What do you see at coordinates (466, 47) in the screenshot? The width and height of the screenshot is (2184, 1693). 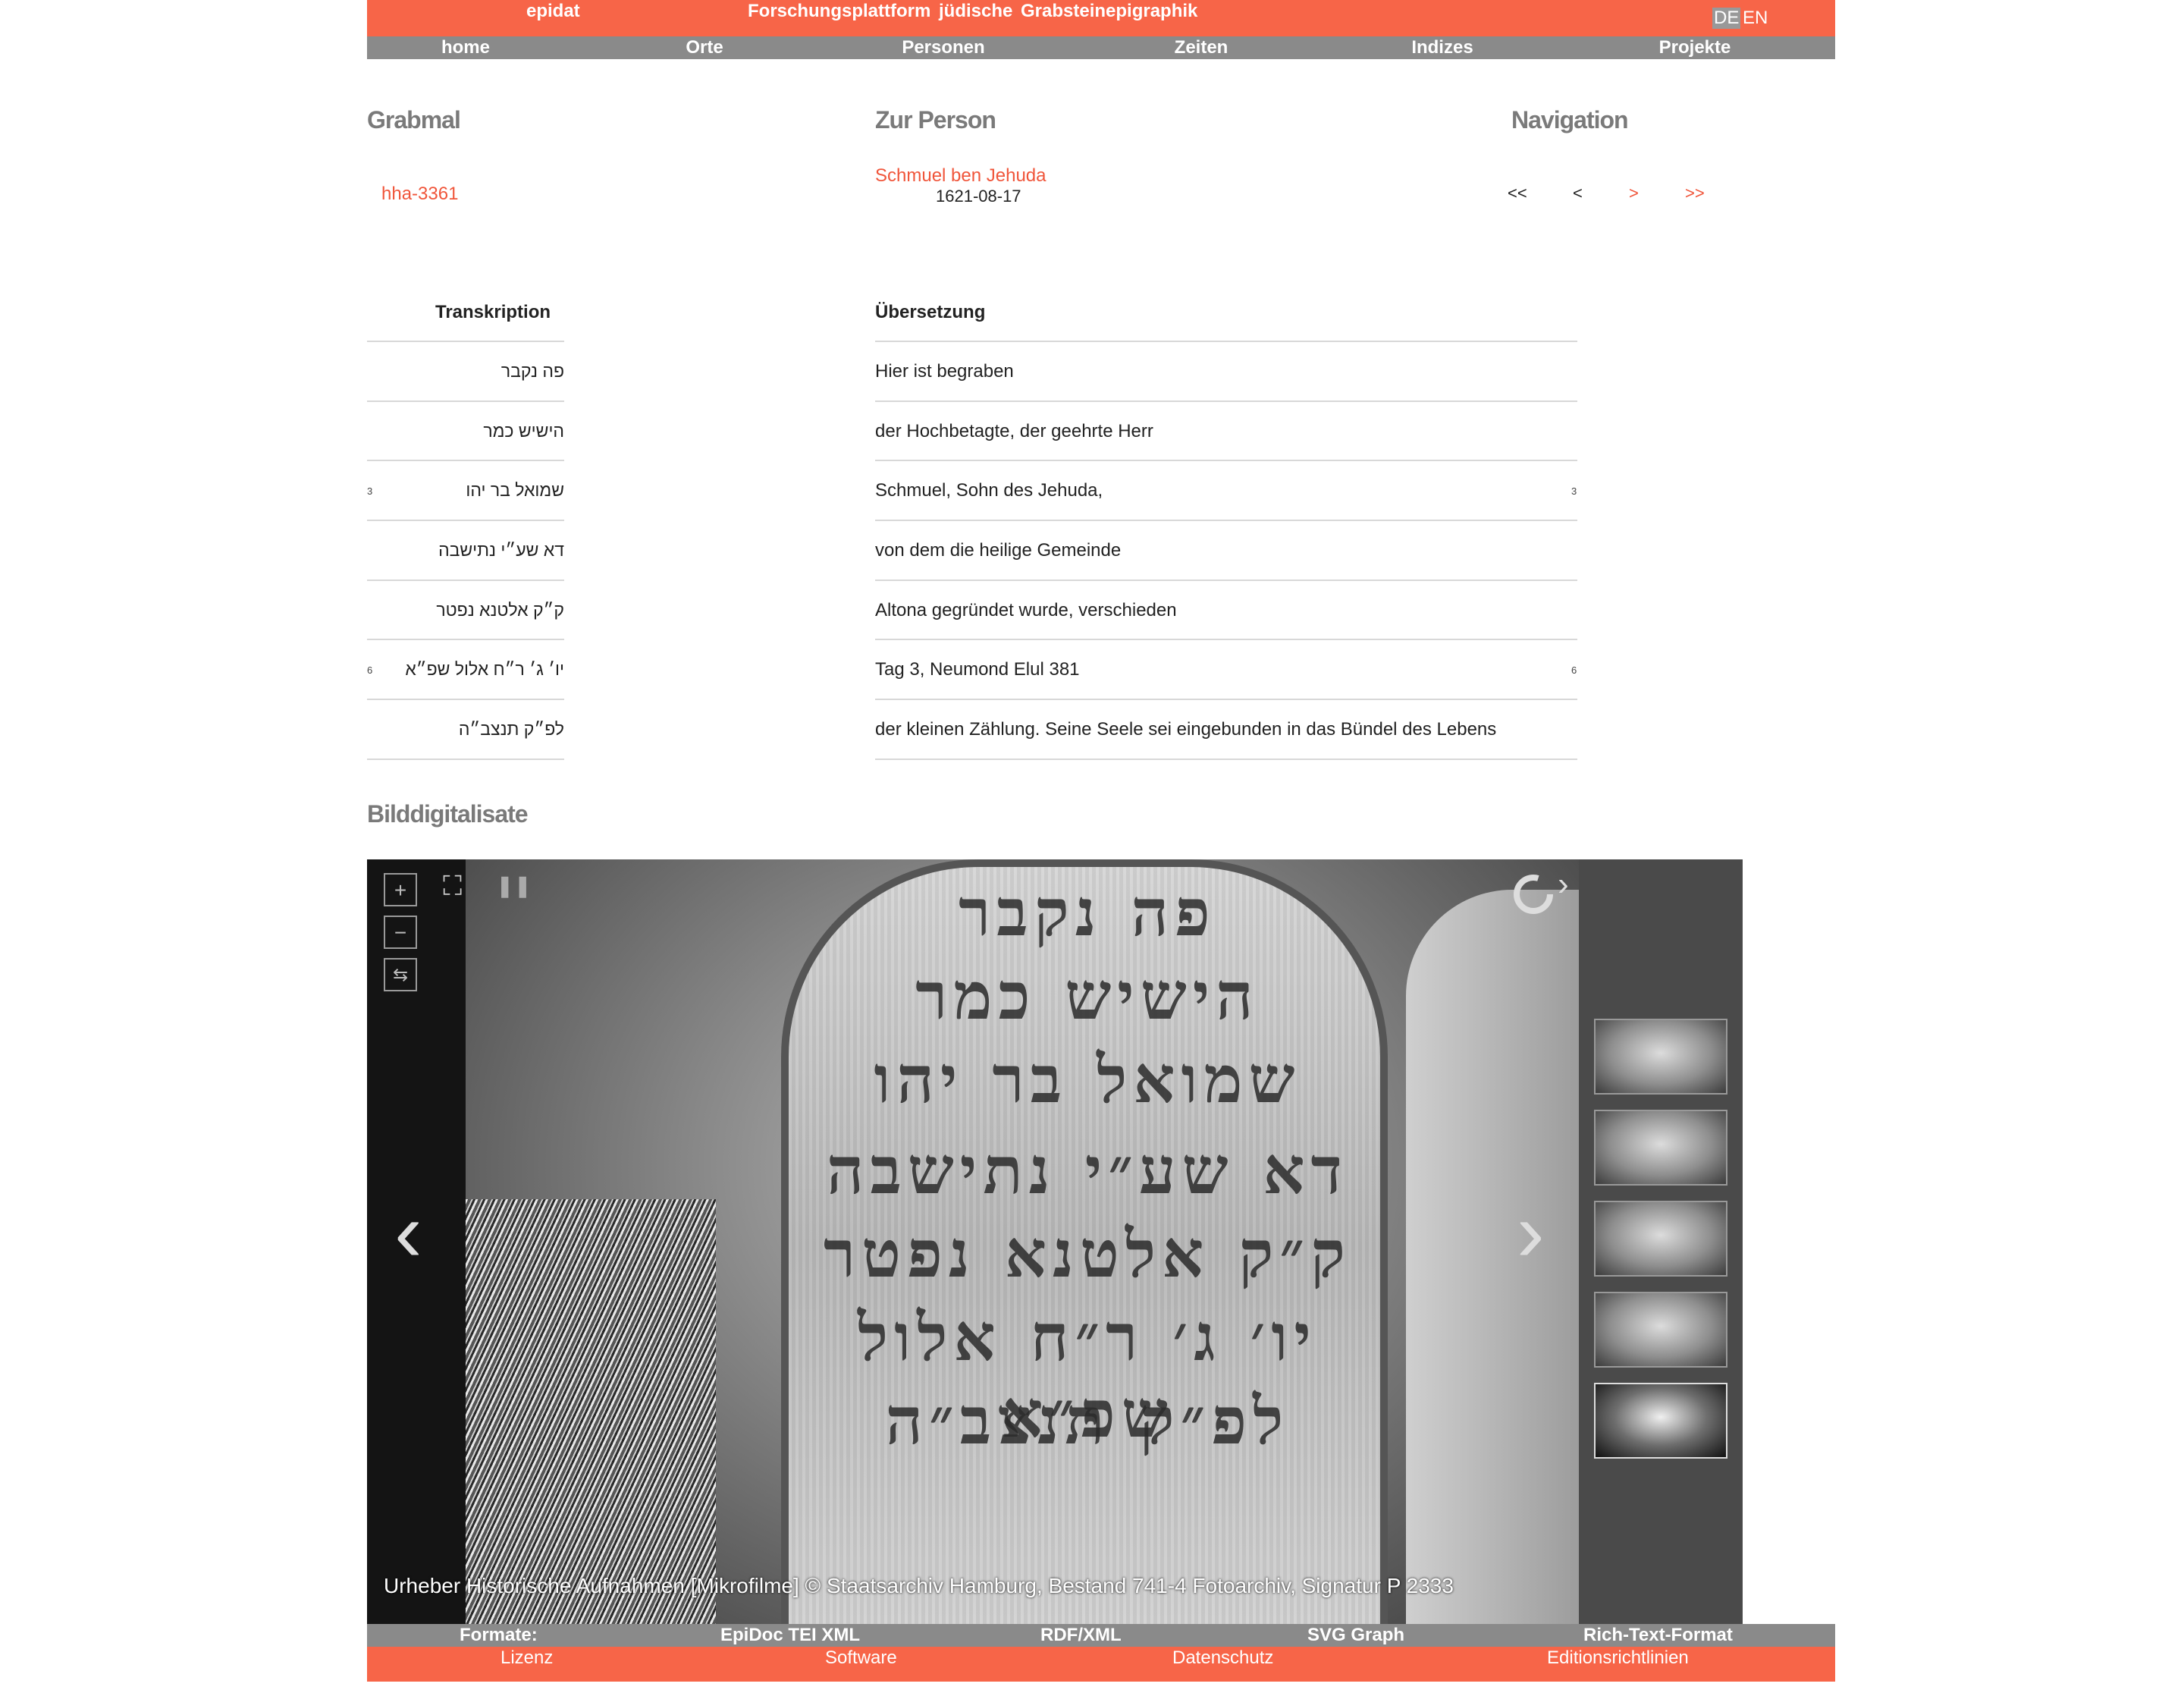 I see `nav-home: home` at bounding box center [466, 47].